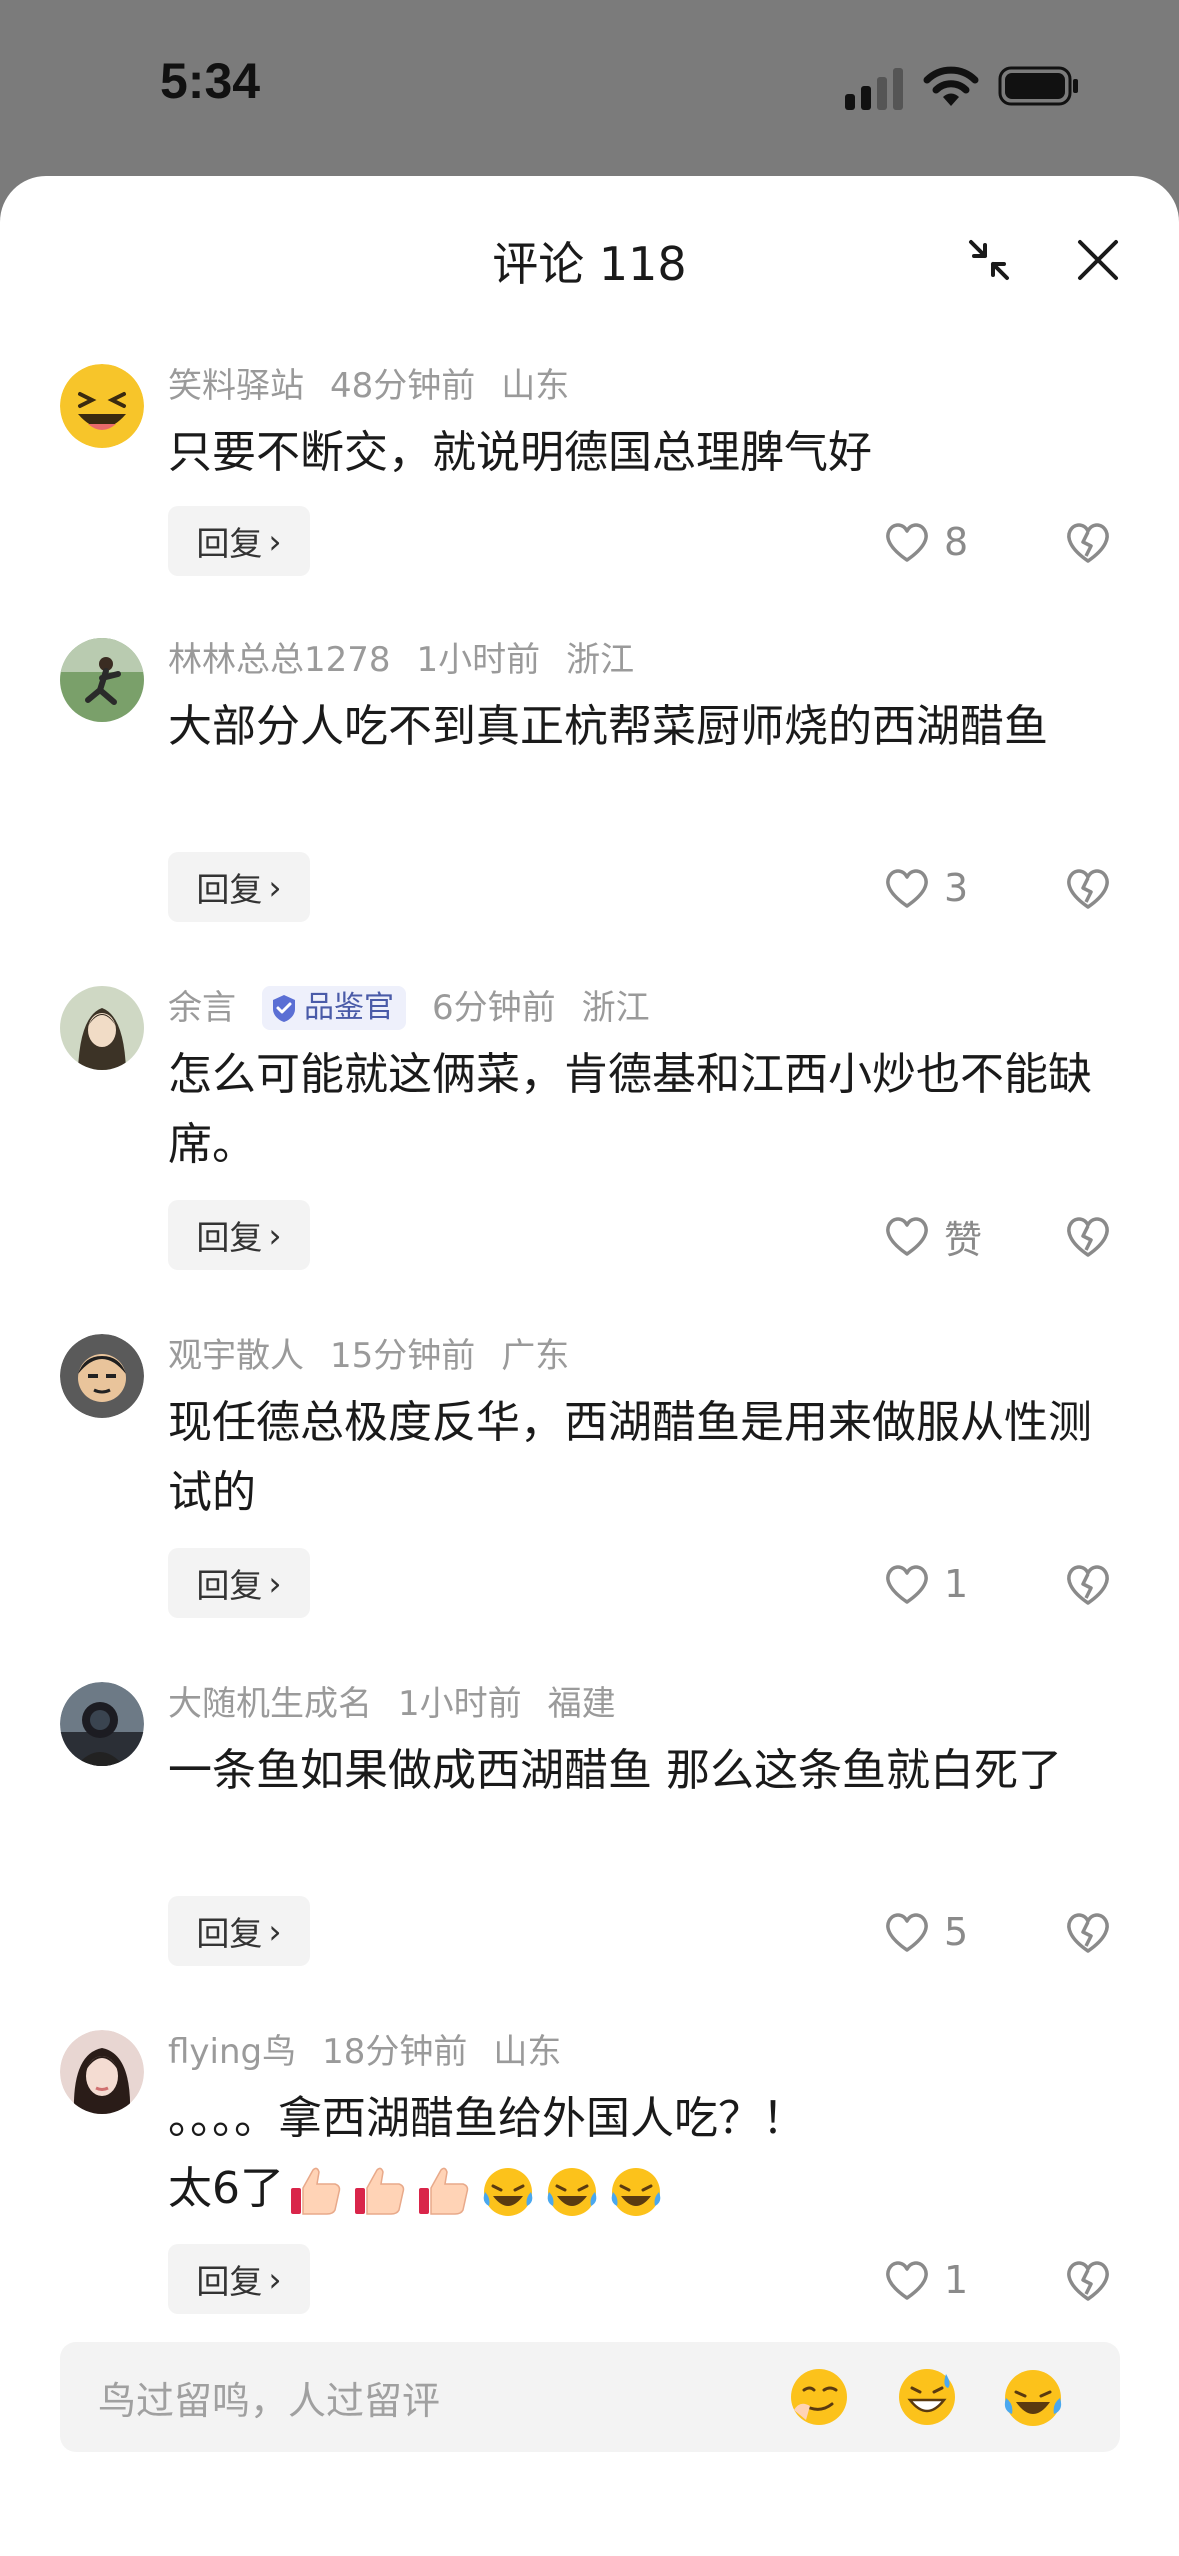  Describe the element at coordinates (874, 89) in the screenshot. I see `cellular-signal-icon` at that location.